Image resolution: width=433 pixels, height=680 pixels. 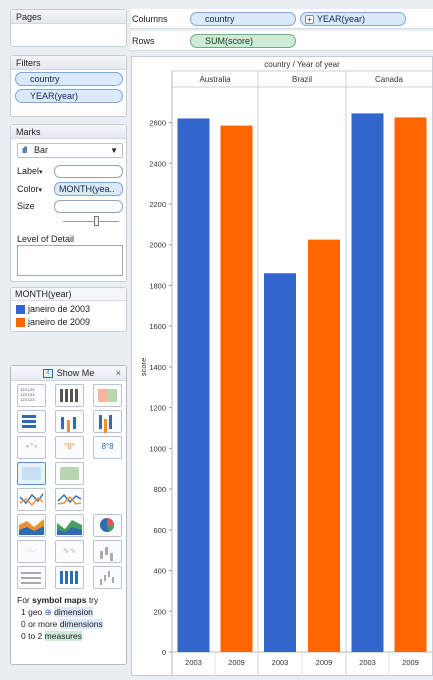 I want to click on y-tick-label: 2200, so click(x=157, y=204).